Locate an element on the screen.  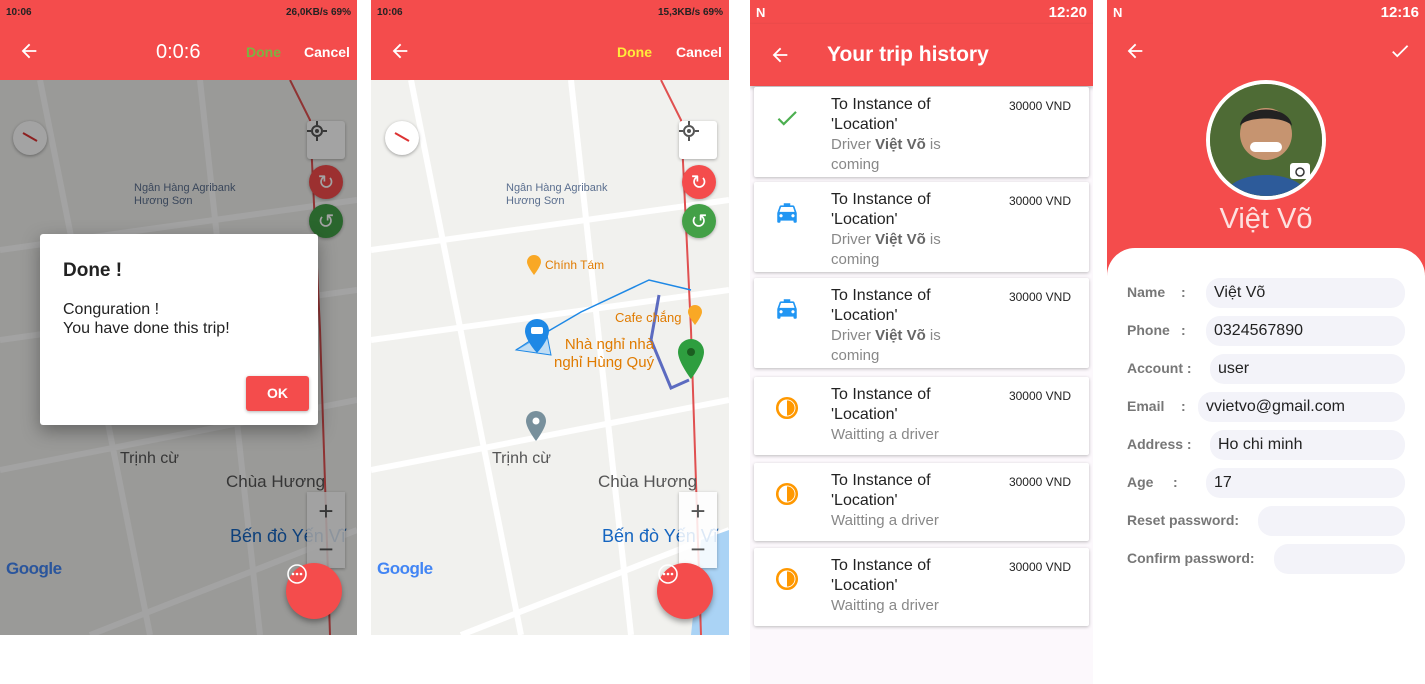
profile-row: Reset password: is located at coordinates (1267, 521).